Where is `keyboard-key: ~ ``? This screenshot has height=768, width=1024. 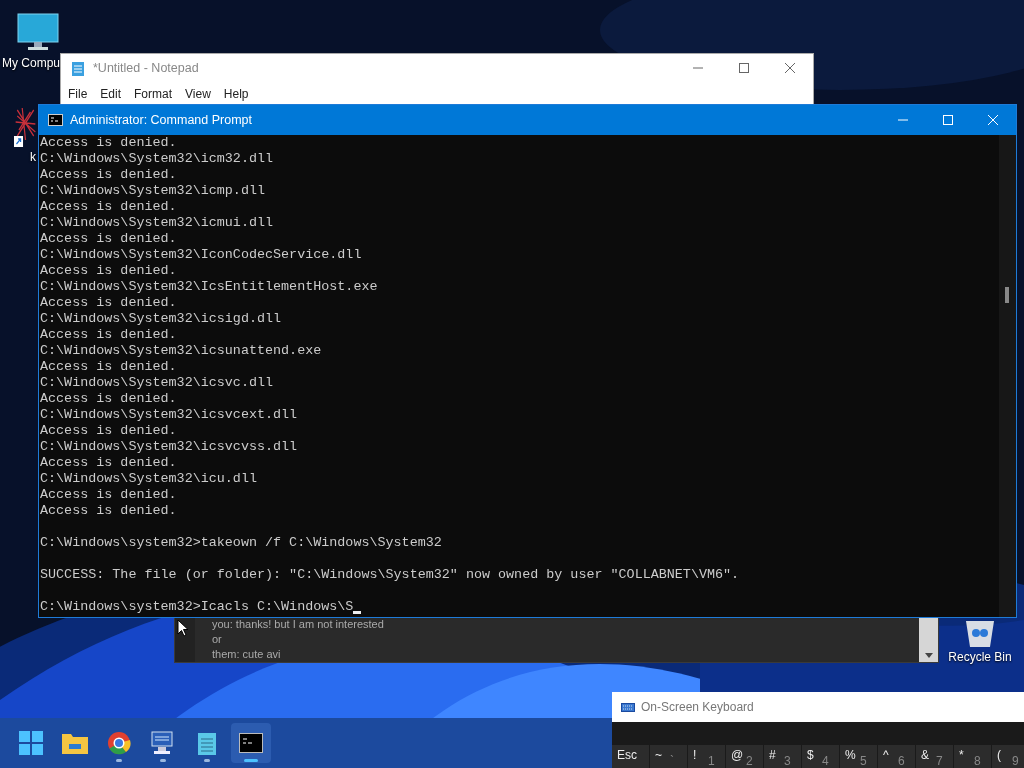
keyboard-key: ~ ` is located at coordinates (669, 756).